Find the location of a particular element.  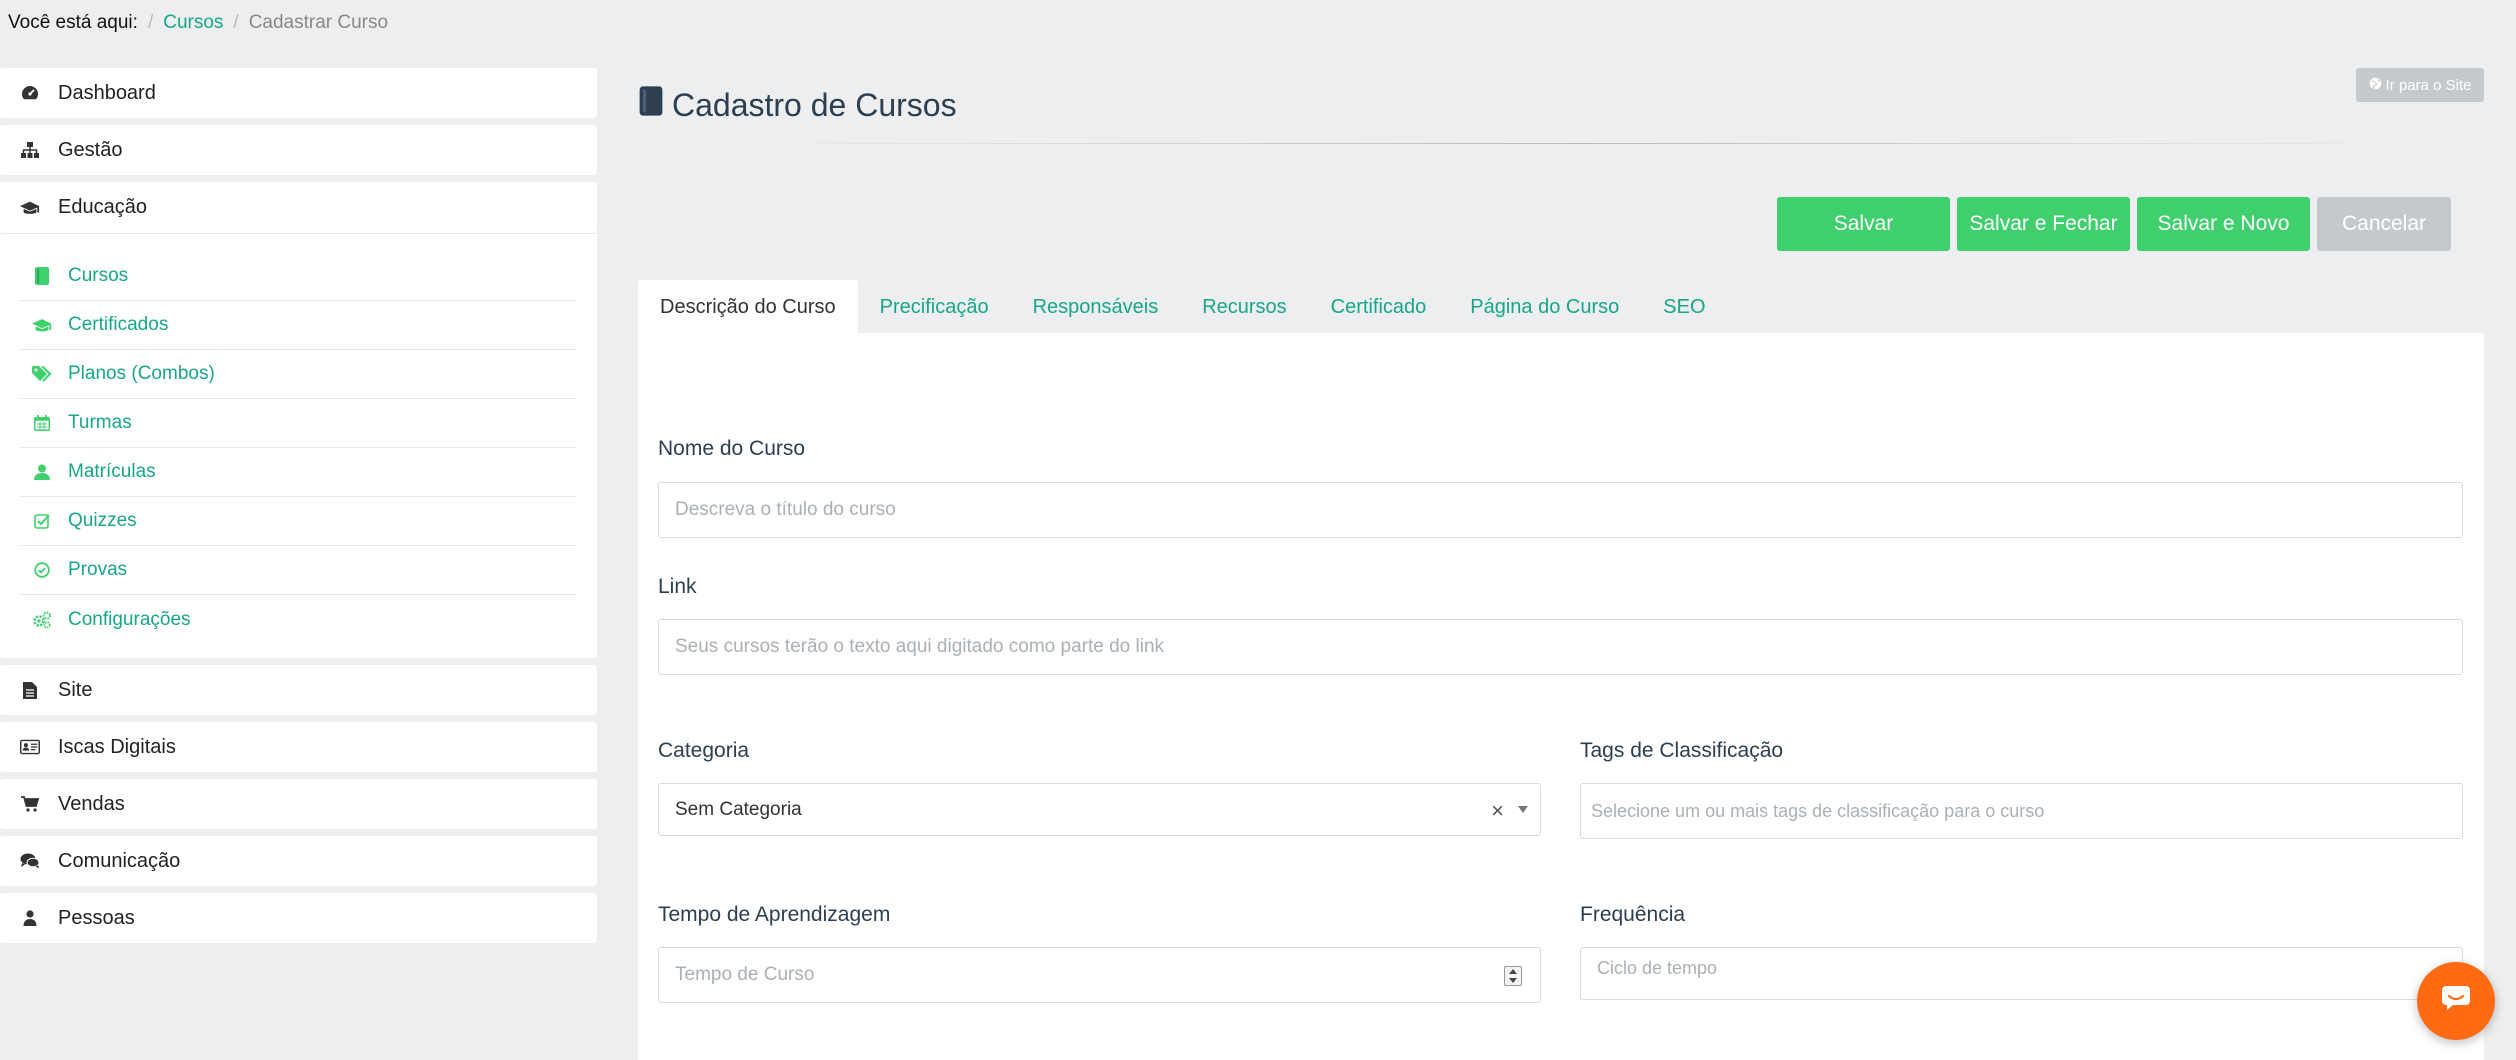

chat-widget-button is located at coordinates (2456, 1001).